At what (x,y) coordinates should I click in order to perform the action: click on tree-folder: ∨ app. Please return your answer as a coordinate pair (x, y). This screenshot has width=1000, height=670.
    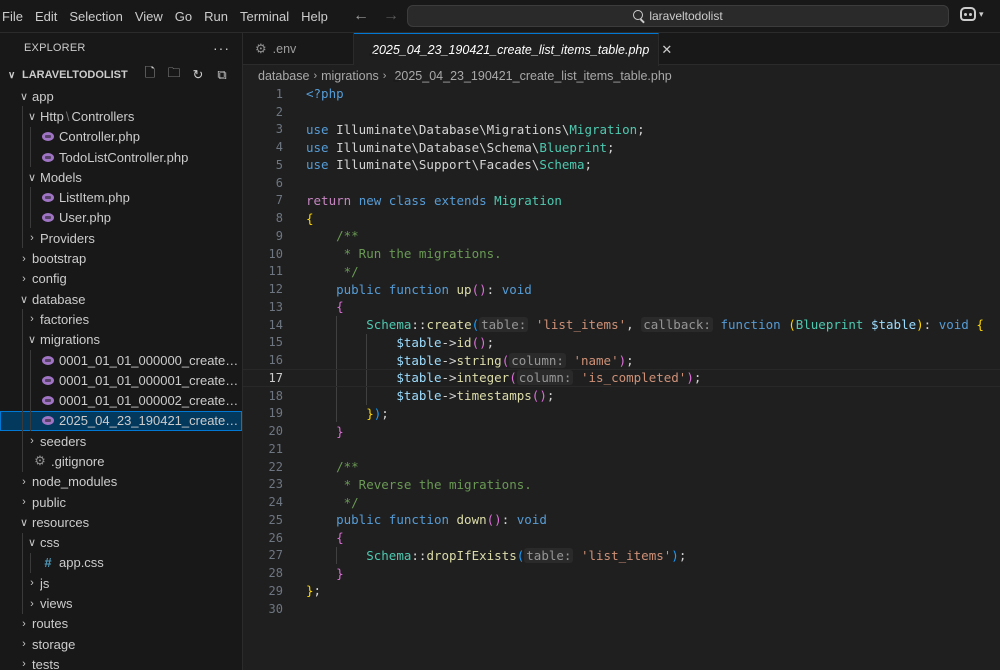
    Looking at the image, I should click on (121, 96).